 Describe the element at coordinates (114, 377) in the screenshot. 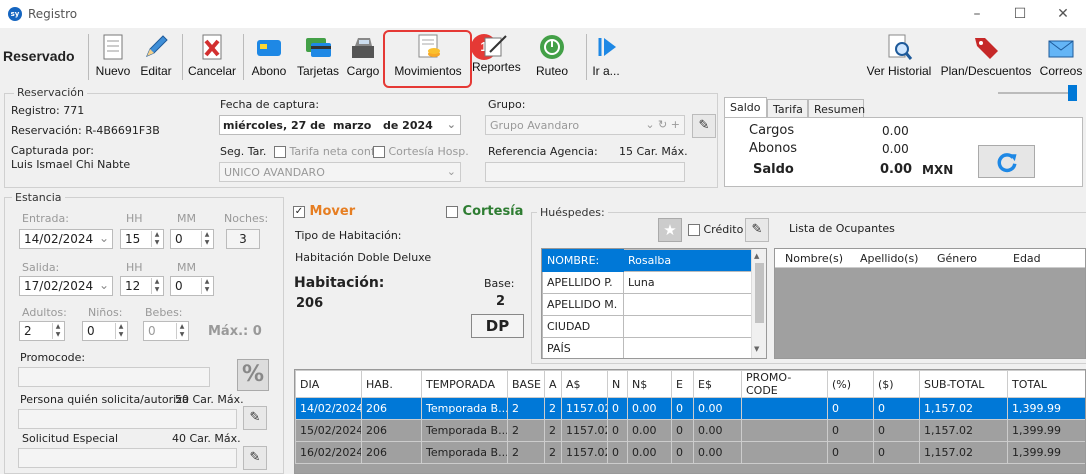

I see `promocode-input` at that location.